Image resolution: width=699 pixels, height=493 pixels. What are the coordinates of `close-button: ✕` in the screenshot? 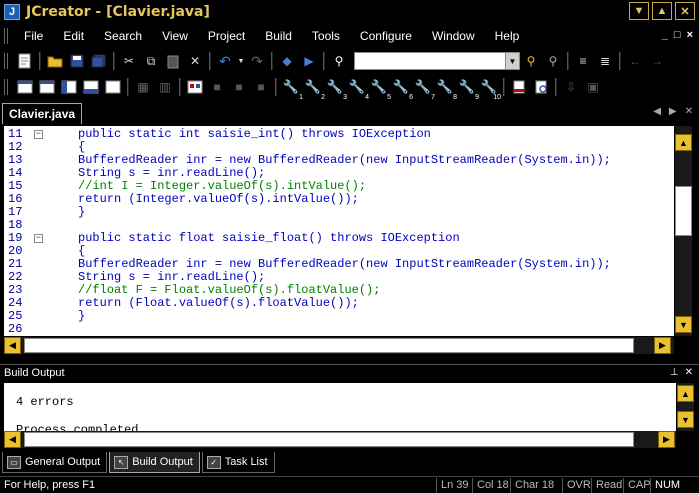 It's located at (685, 11).